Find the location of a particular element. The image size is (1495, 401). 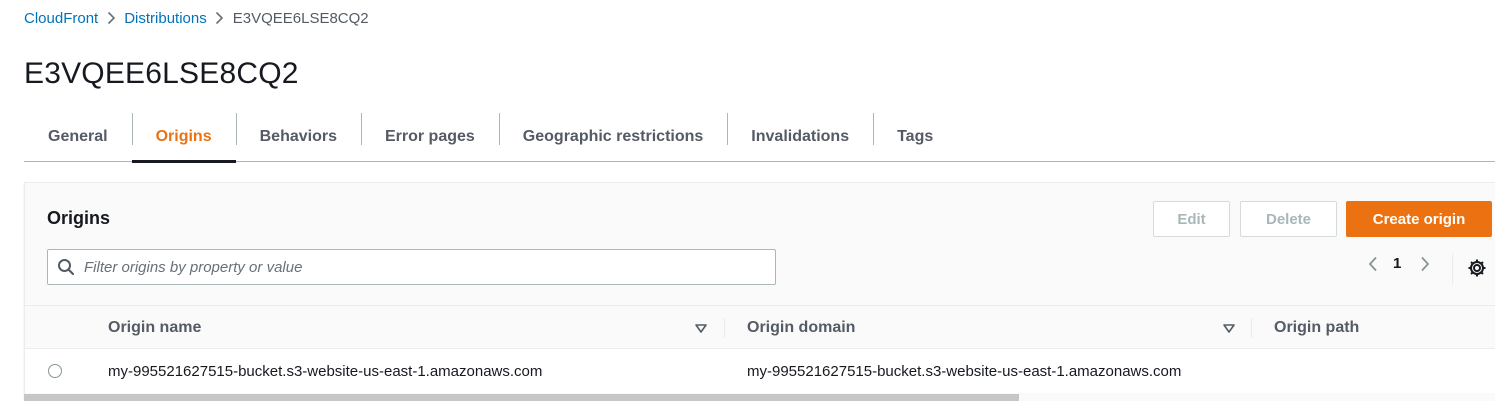

create-origin-button: Create origin is located at coordinates (1419, 219).